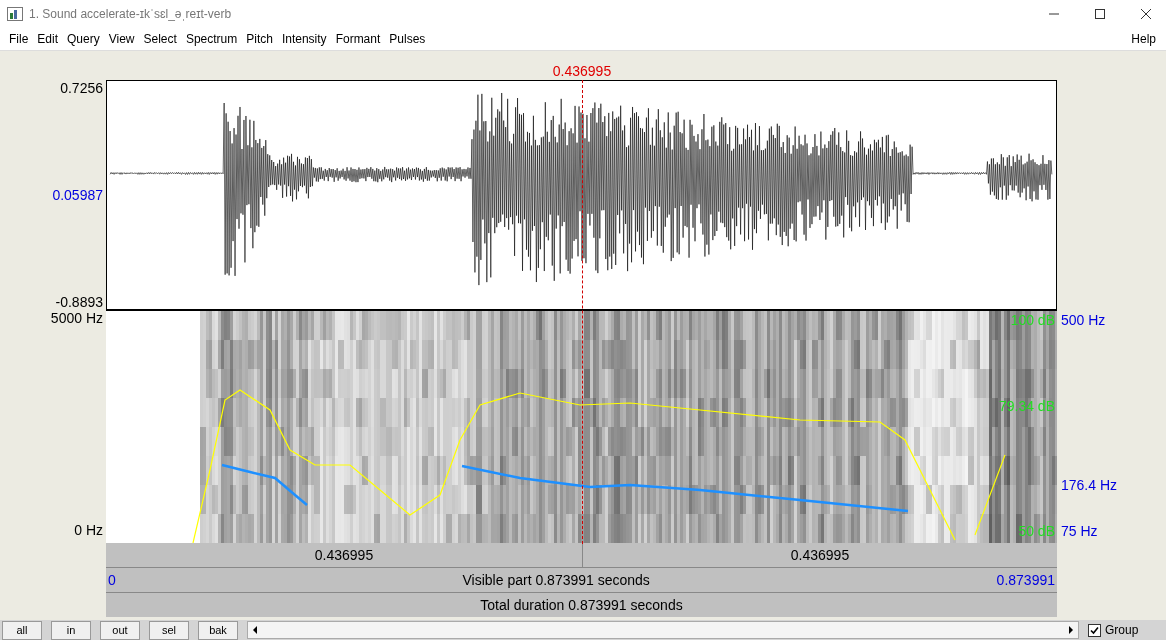  What do you see at coordinates (1100, 14) in the screenshot?
I see `maximize-icon` at bounding box center [1100, 14].